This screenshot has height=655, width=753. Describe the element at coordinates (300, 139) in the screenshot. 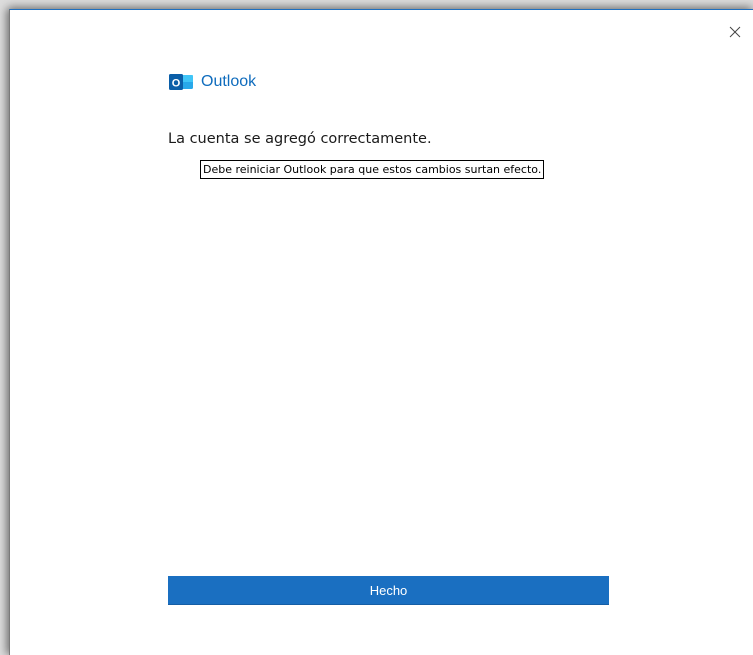

I see `success-headline: La cuenta se agregó correctamente.` at that location.